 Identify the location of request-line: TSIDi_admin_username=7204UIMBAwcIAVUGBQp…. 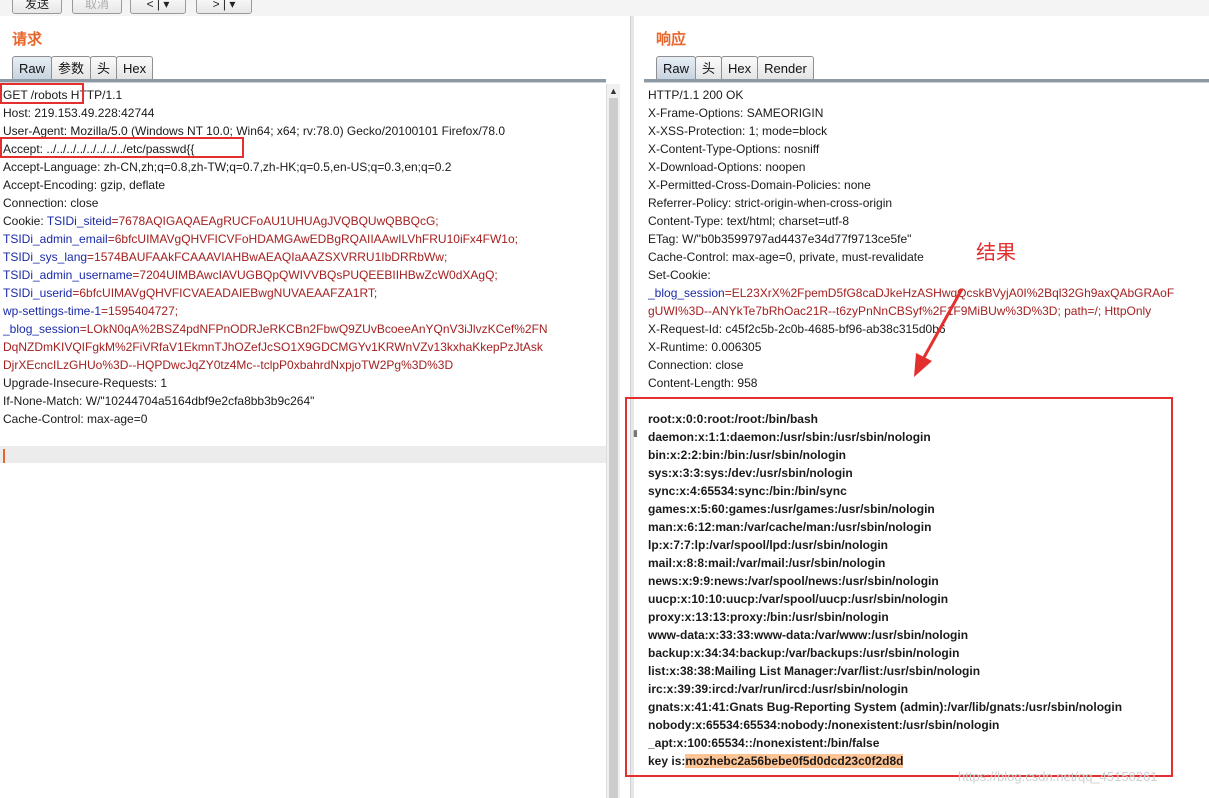
(303, 275).